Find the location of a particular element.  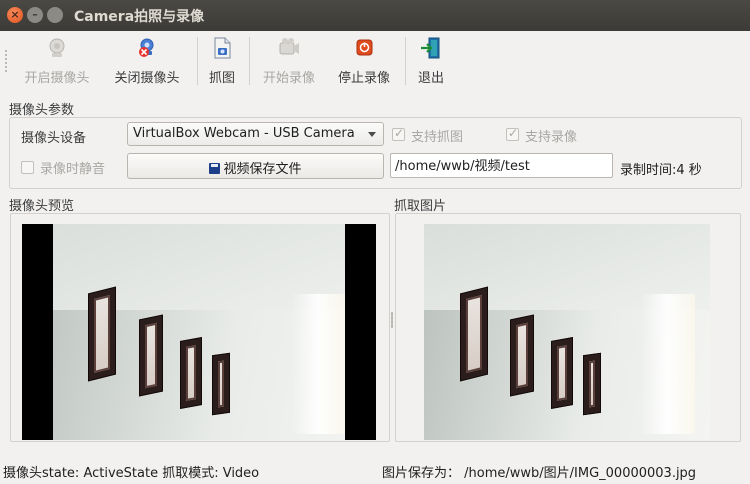

title-bar: × – Camera拍照与录像 is located at coordinates (375, 15).